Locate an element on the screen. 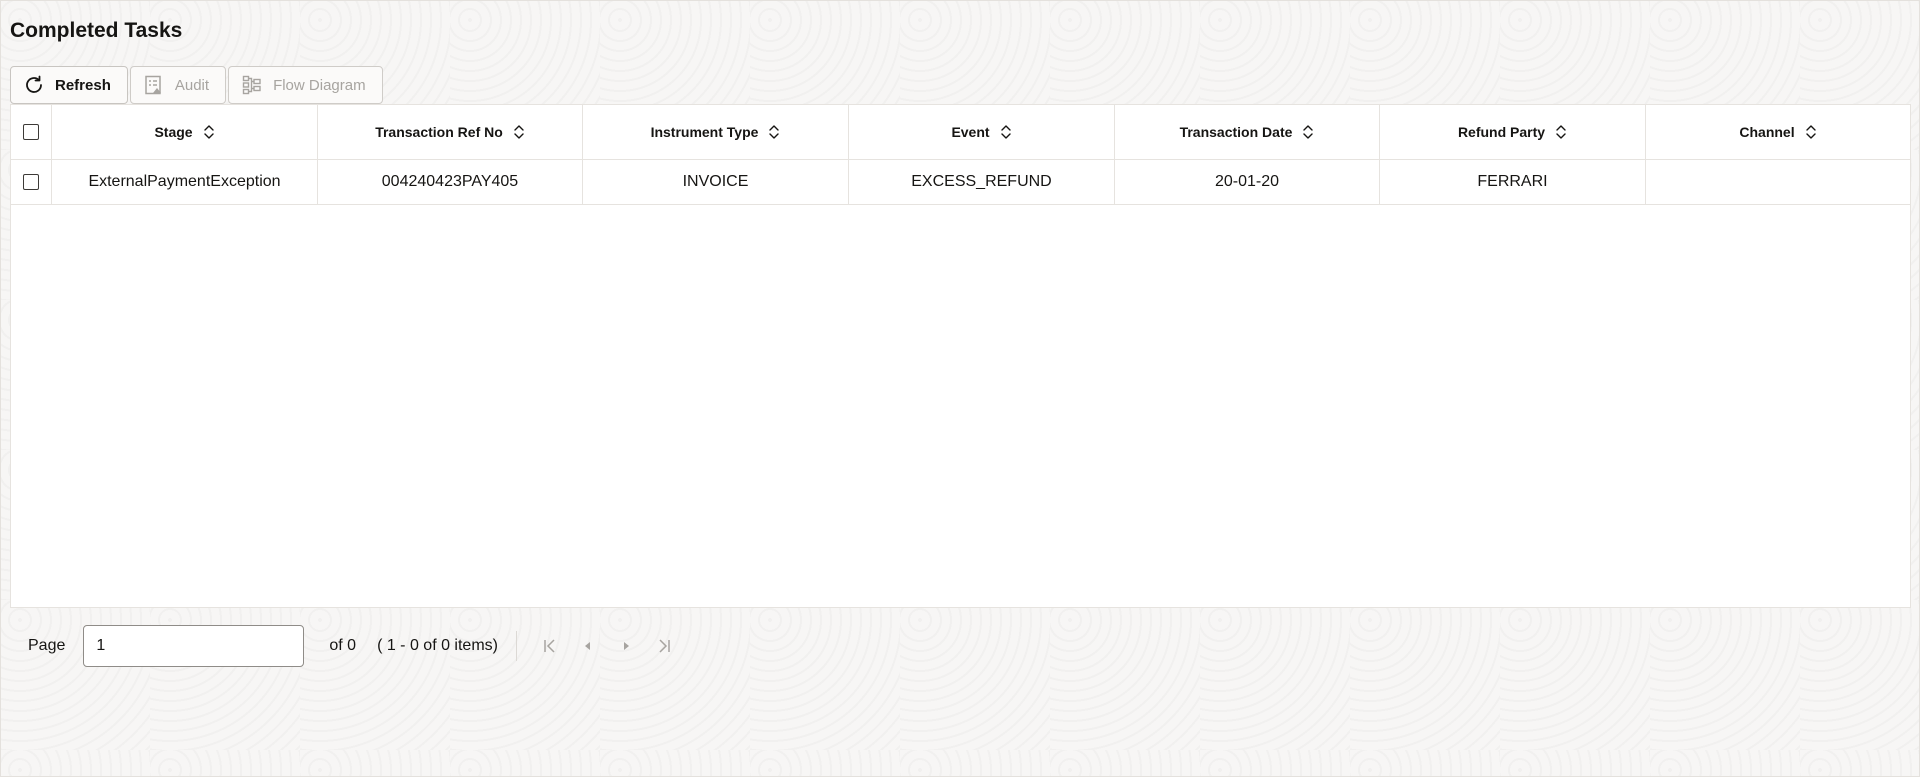 This screenshot has width=1920, height=777. last-page-icon is located at coordinates (664, 646).